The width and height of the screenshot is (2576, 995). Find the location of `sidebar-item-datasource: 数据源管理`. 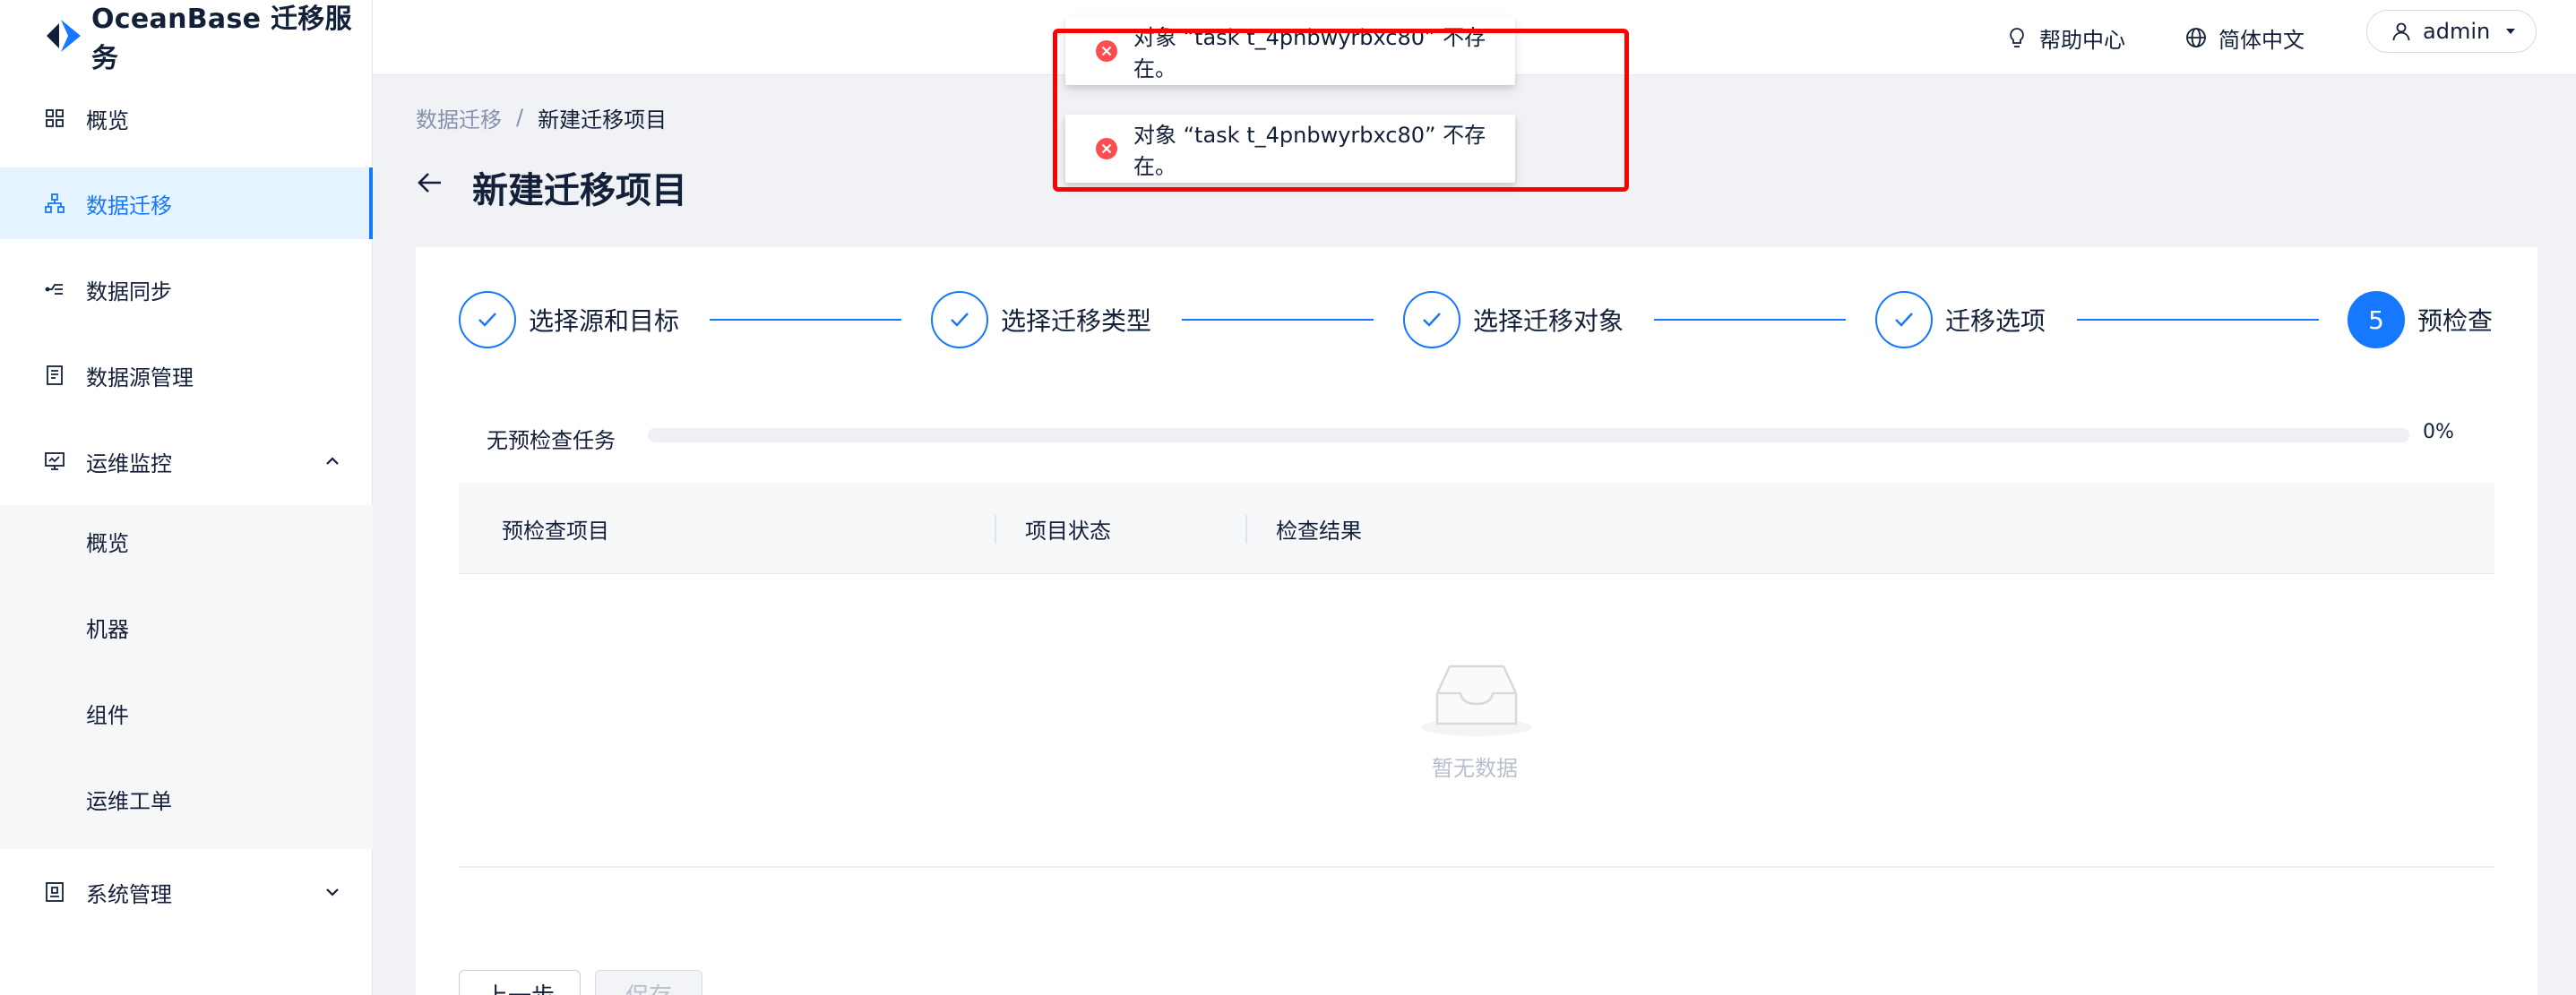

sidebar-item-datasource: 数据源管理 is located at coordinates (187, 375).